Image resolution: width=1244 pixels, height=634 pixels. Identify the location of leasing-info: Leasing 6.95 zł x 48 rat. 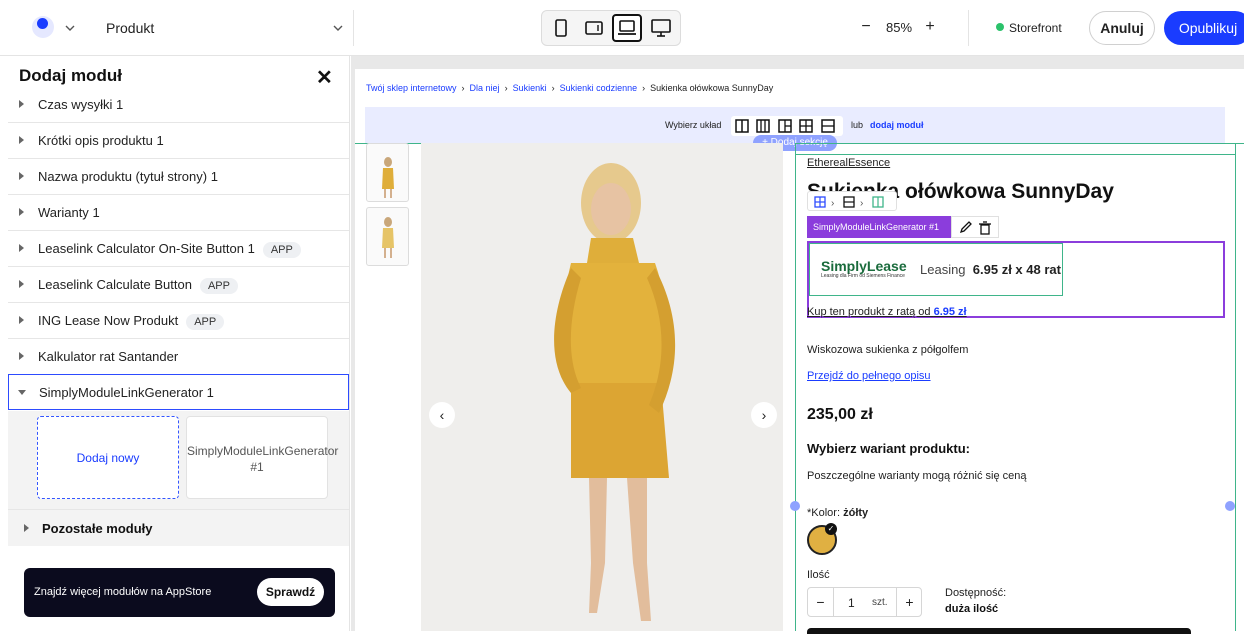
(990, 269).